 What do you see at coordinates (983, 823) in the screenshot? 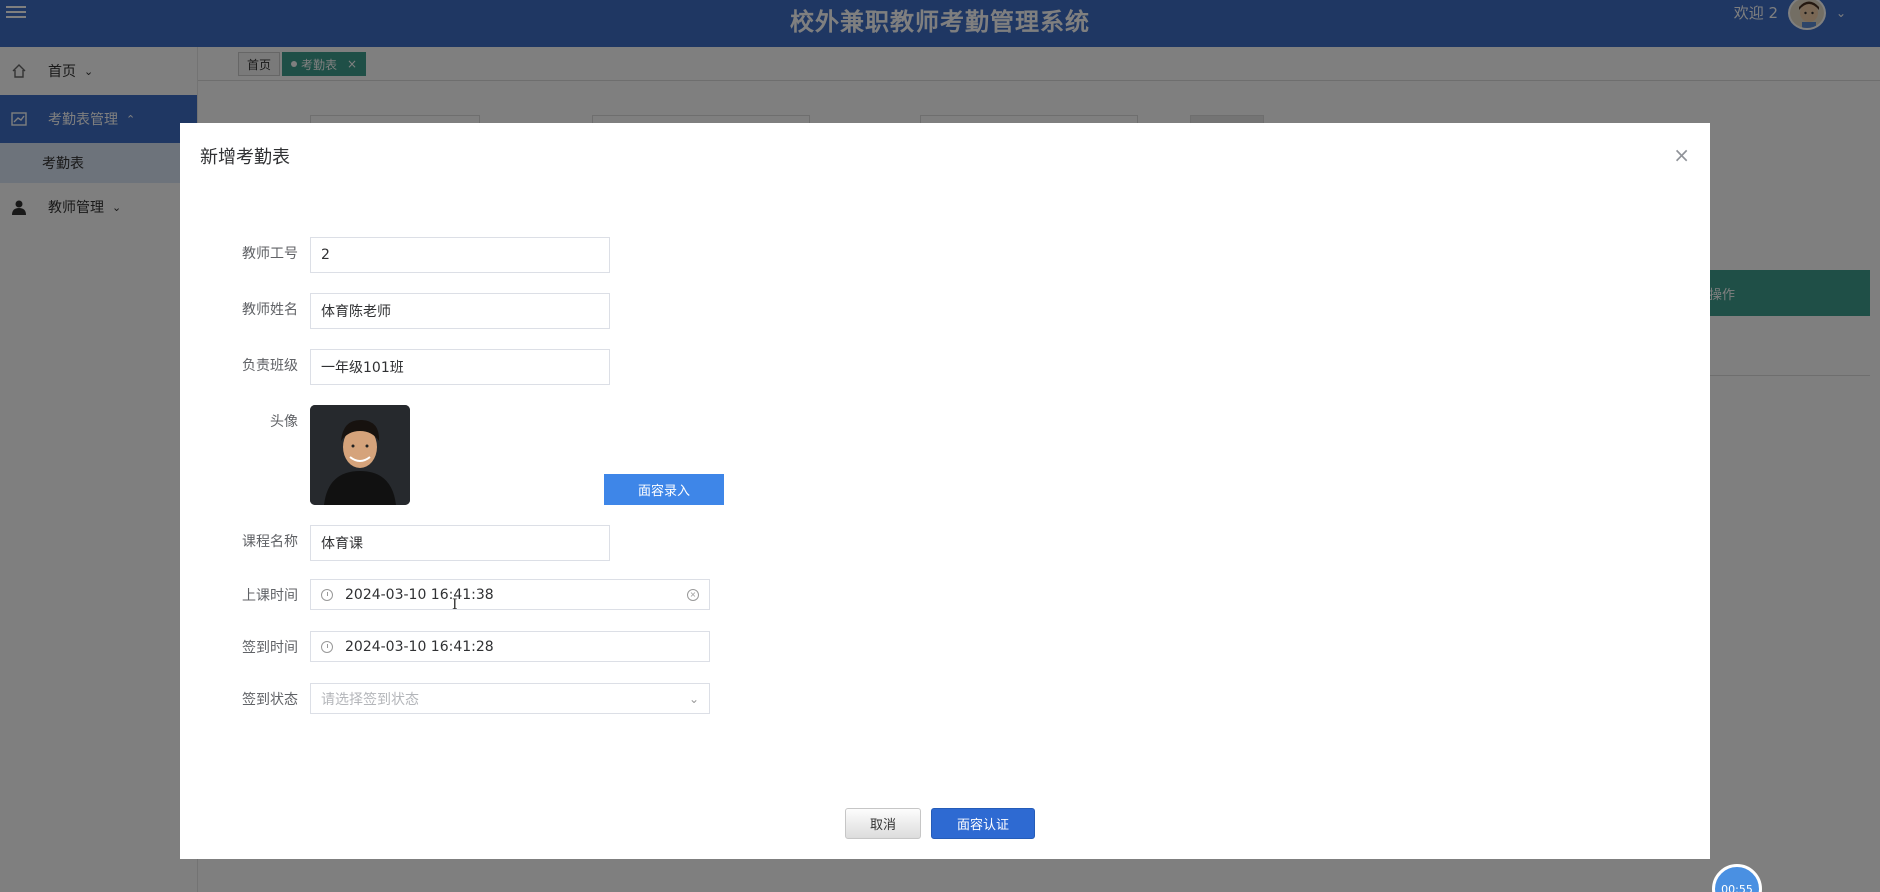
I see `face-auth-button: 面容认证` at bounding box center [983, 823].